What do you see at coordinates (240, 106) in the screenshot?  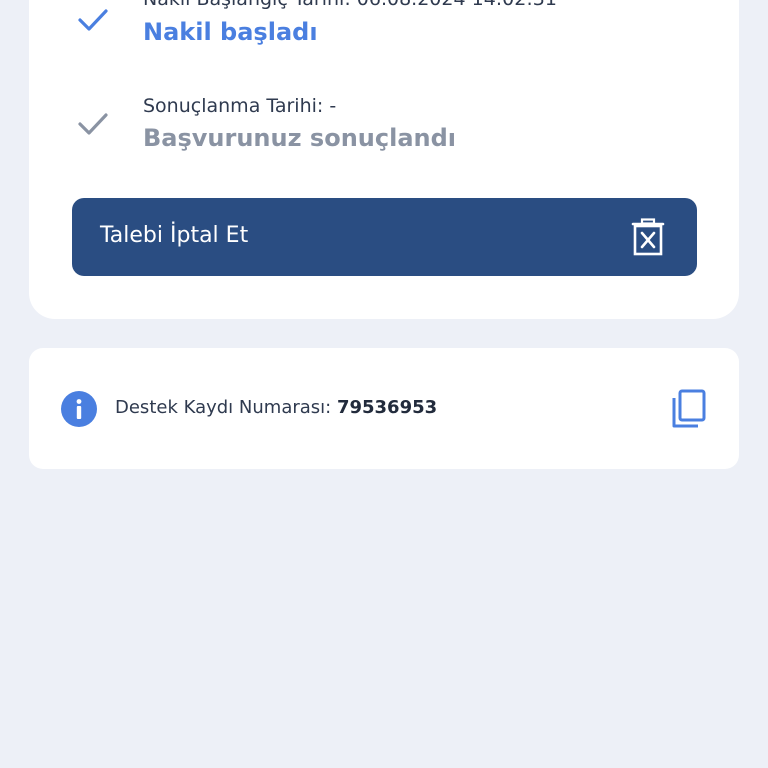 I see `step-date: Sonuçlanma Tarihi: -` at bounding box center [240, 106].